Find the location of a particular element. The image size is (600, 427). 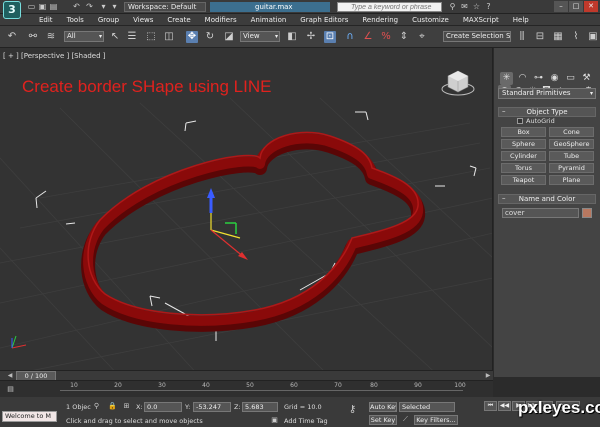

auto-key-button: Auto Key is located at coordinates (383, 407).